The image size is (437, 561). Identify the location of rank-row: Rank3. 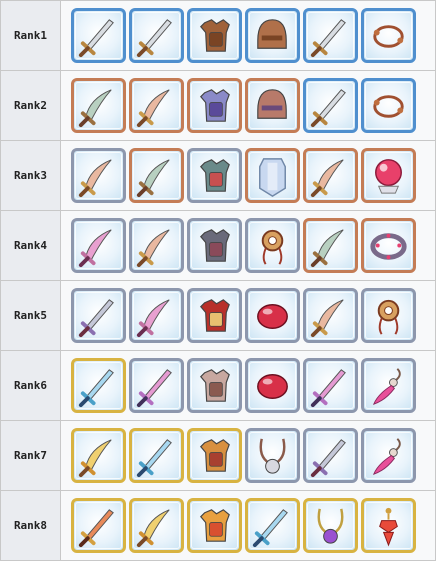
(218, 175).